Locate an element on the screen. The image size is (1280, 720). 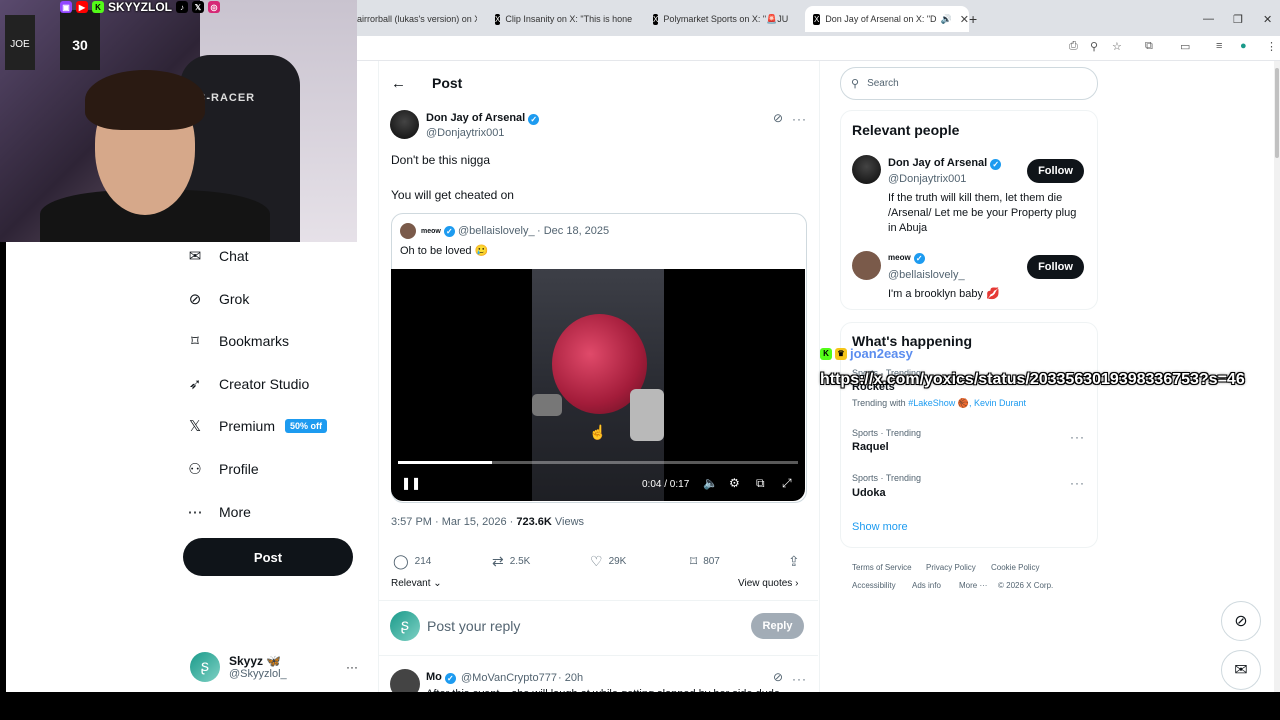
messages-fab-icon: ✉ is located at coordinates (1241, 670).